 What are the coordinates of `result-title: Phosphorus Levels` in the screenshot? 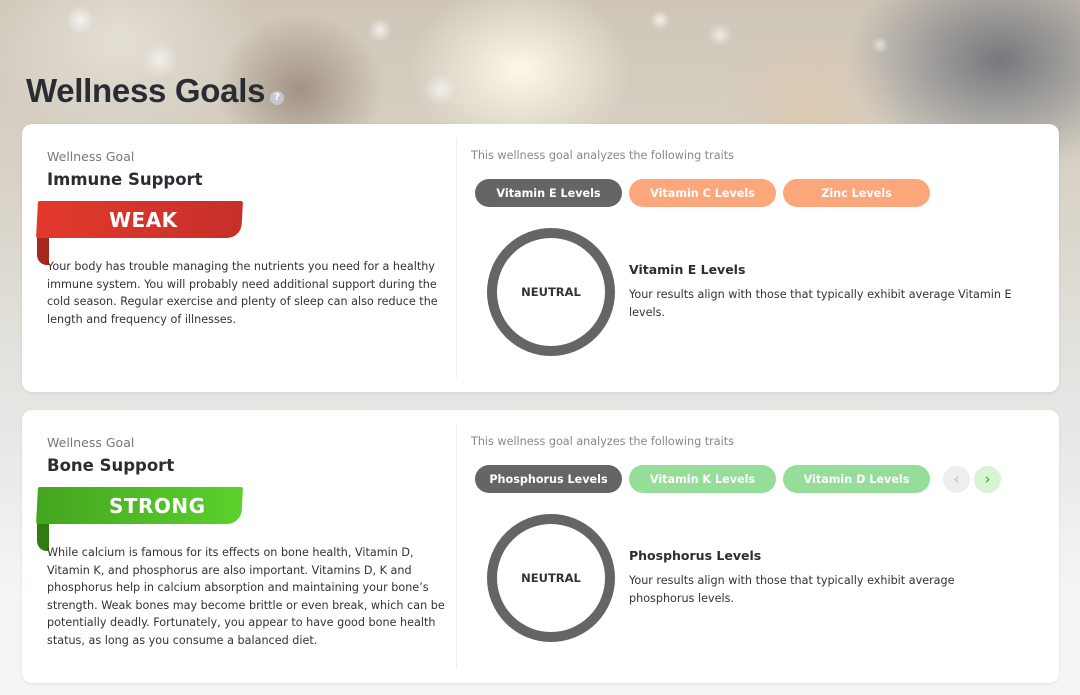 It's located at (695, 555).